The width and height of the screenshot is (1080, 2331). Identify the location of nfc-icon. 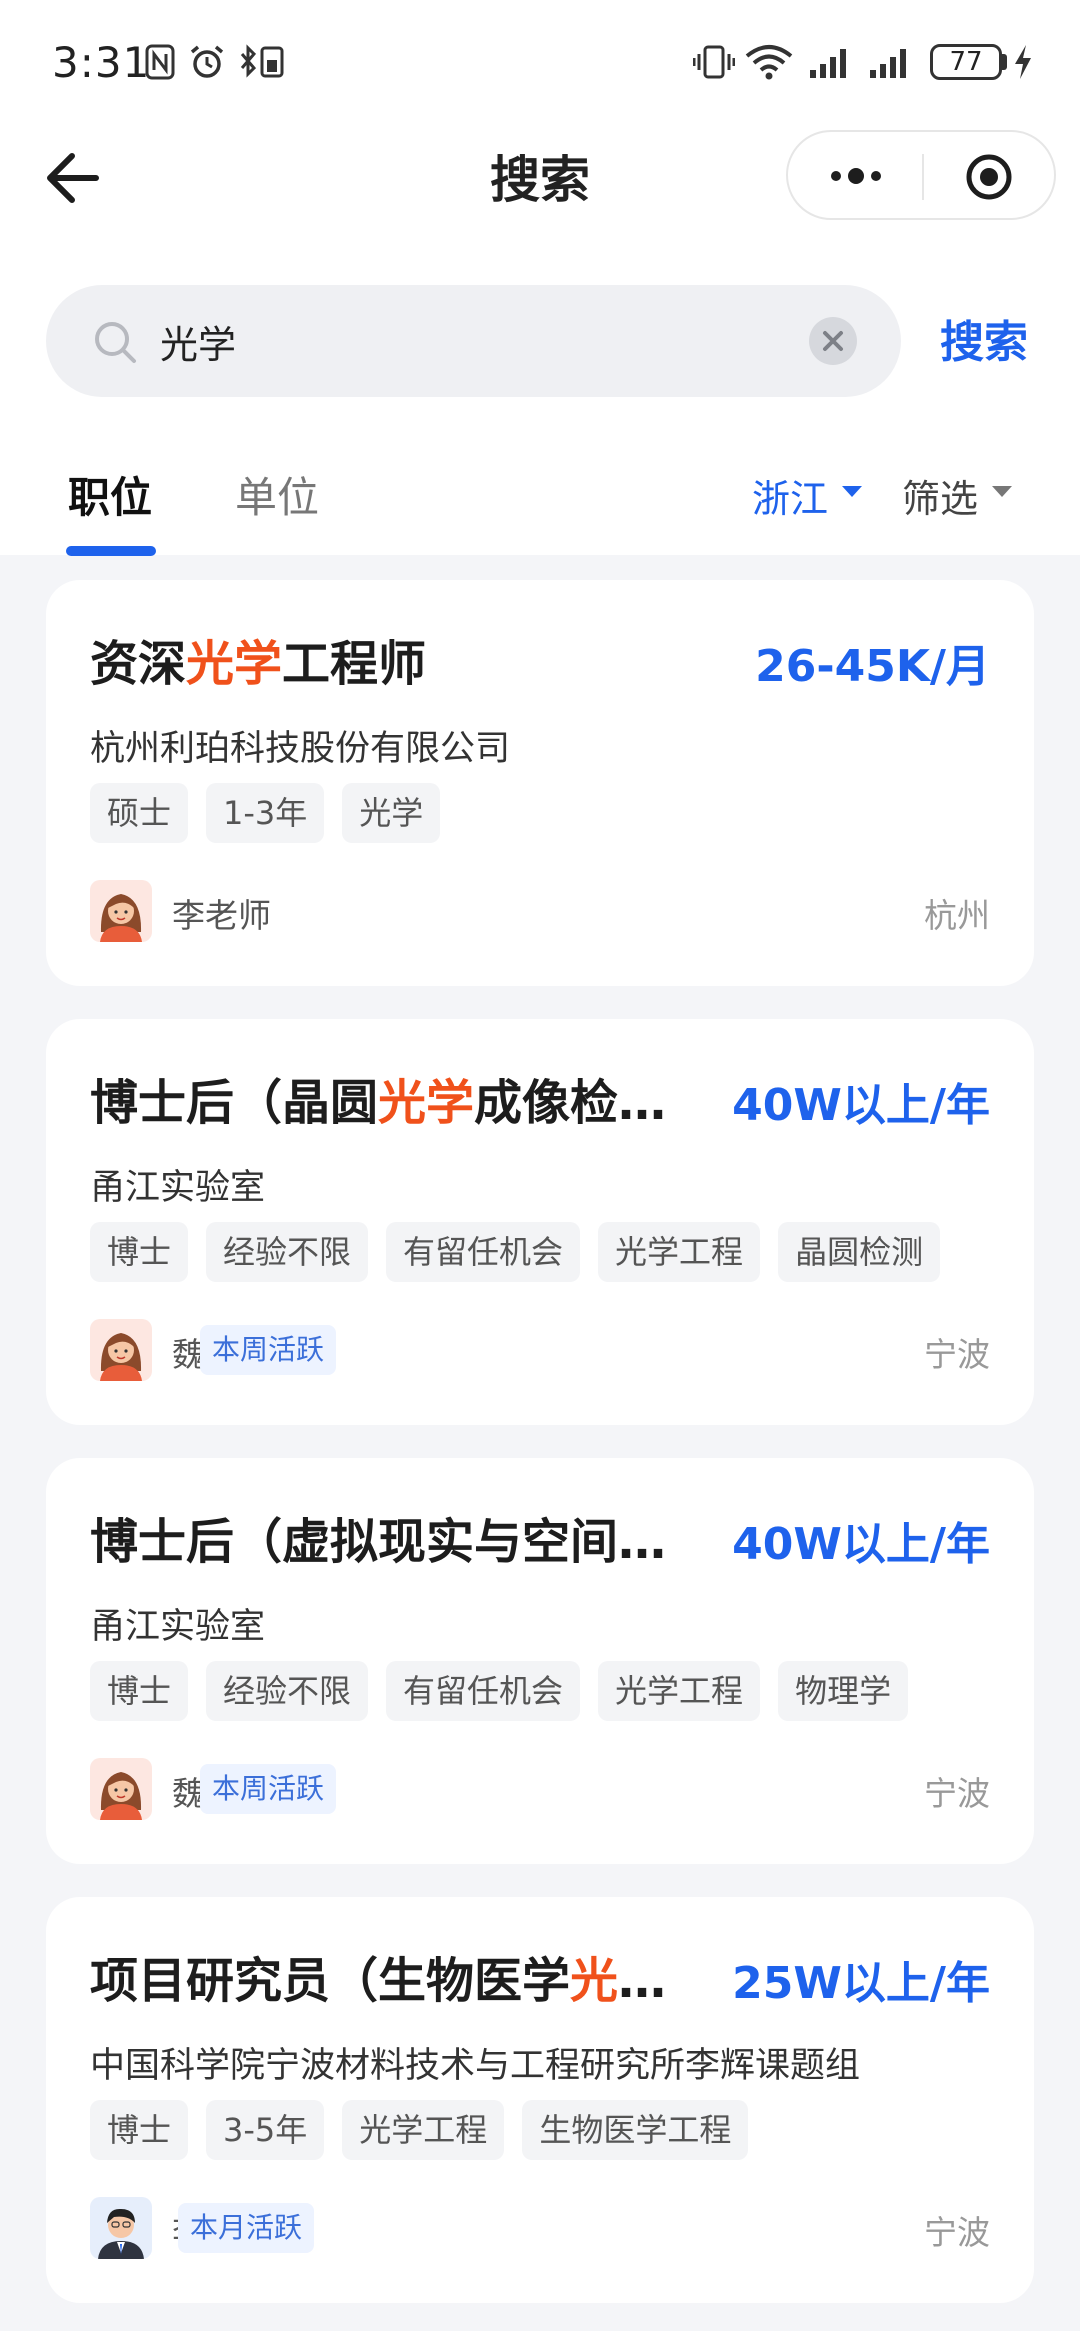
(160, 62).